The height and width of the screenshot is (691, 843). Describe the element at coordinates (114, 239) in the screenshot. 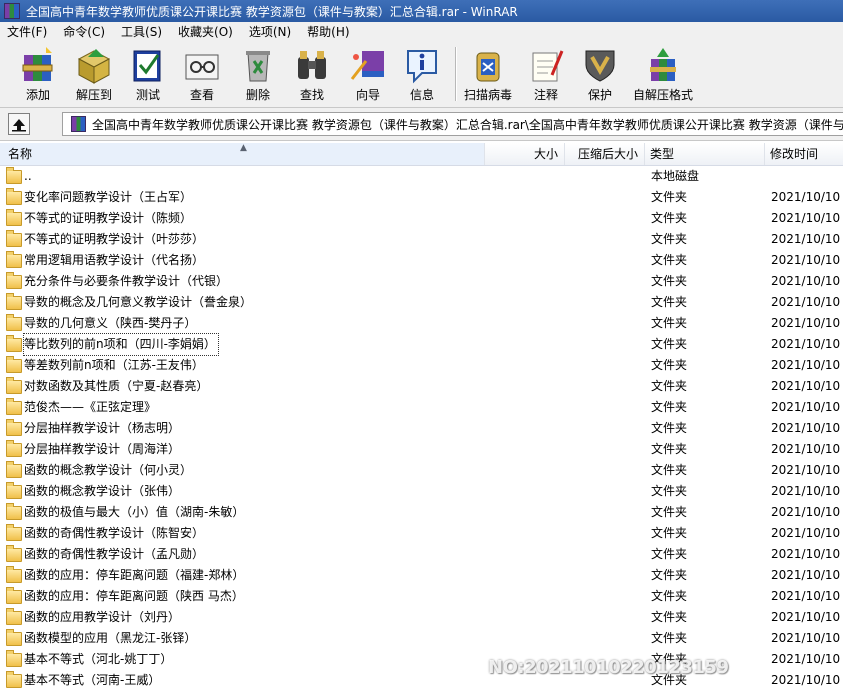

I see `file-name: 不等式的证明教学设计（叶莎莎）` at that location.